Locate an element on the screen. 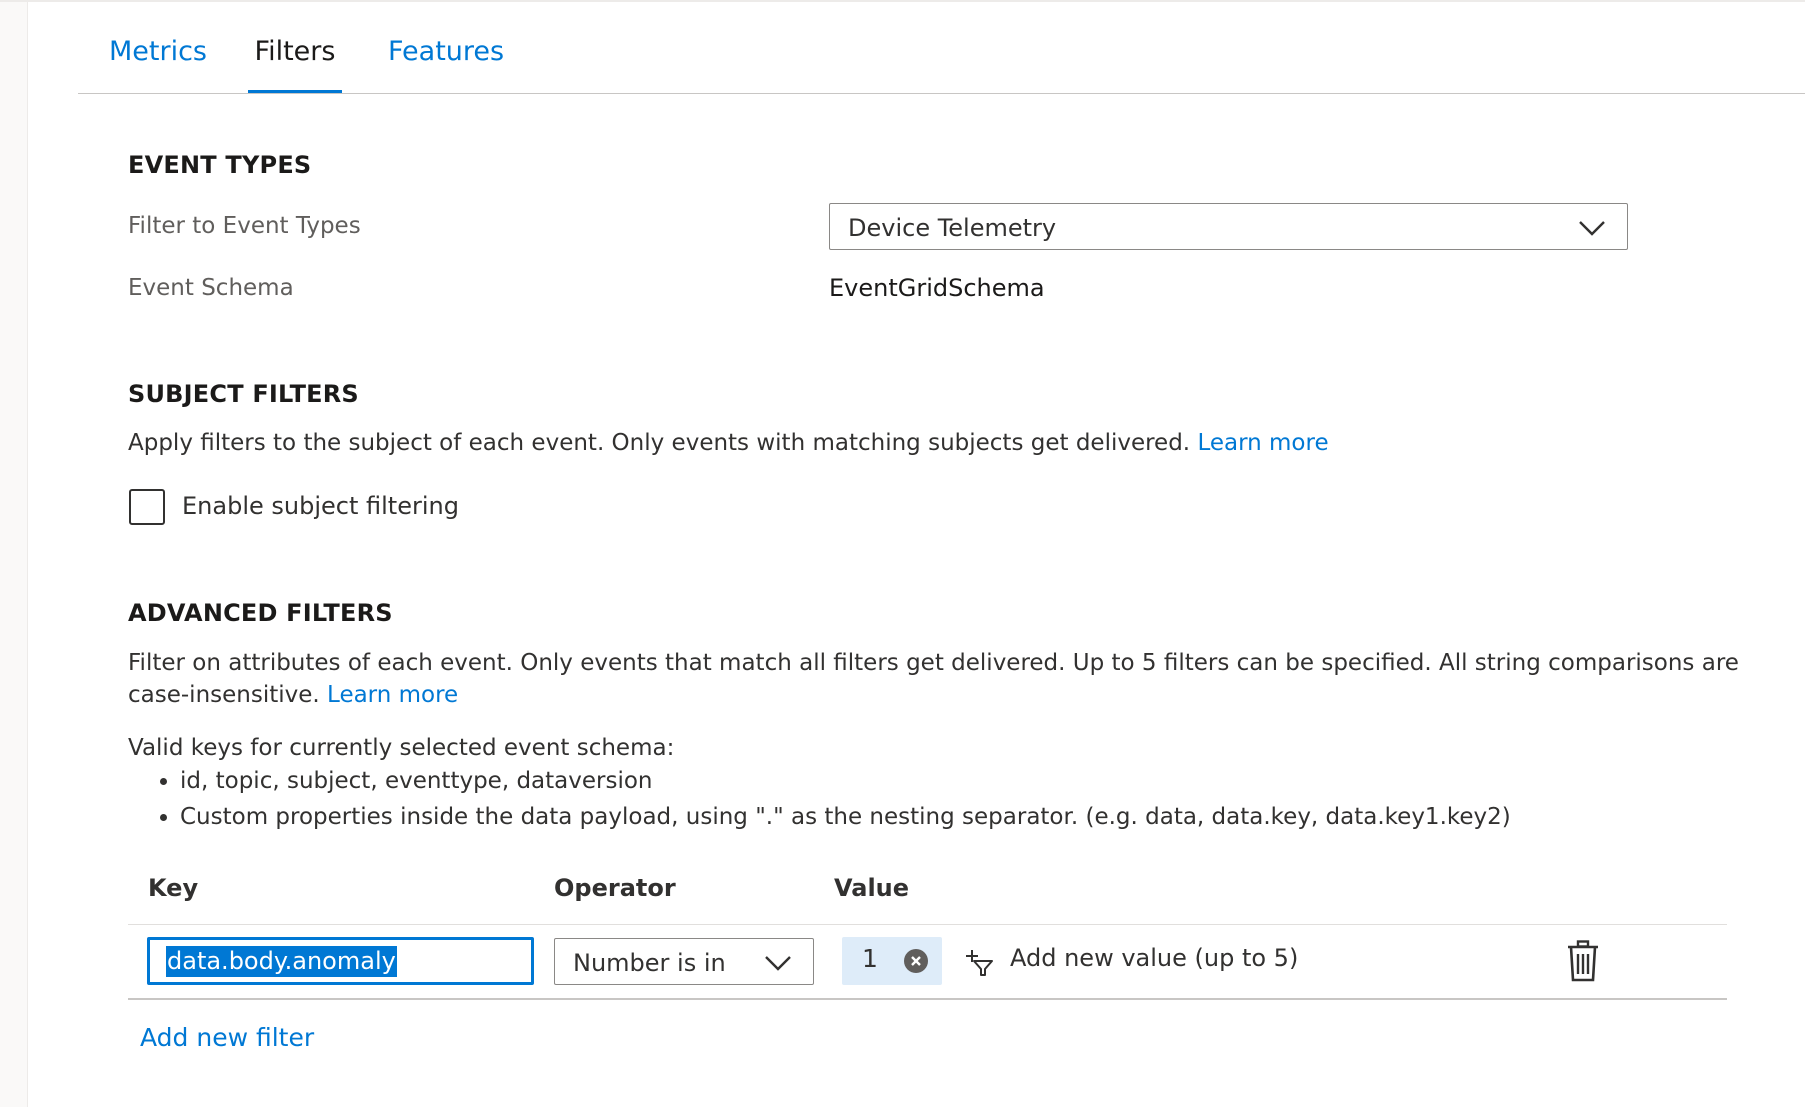 The width and height of the screenshot is (1805, 1107). filter-value-chip: 1 is located at coordinates (892, 961).